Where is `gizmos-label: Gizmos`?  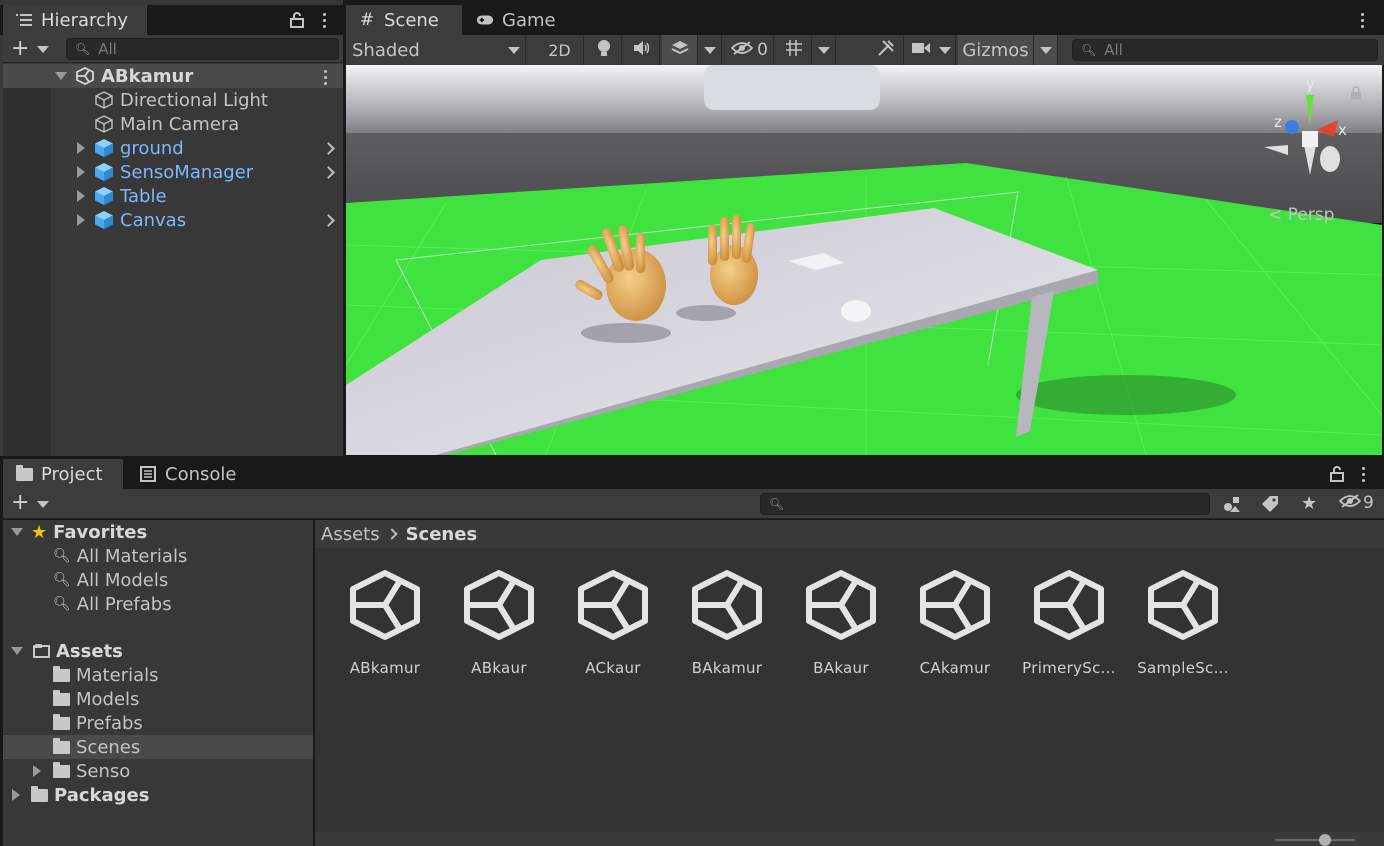 gizmos-label: Gizmos is located at coordinates (995, 50).